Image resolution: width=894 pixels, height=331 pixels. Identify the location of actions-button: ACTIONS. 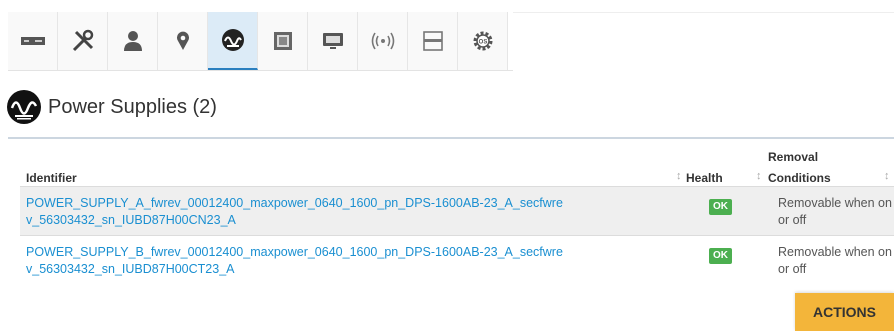
(844, 312).